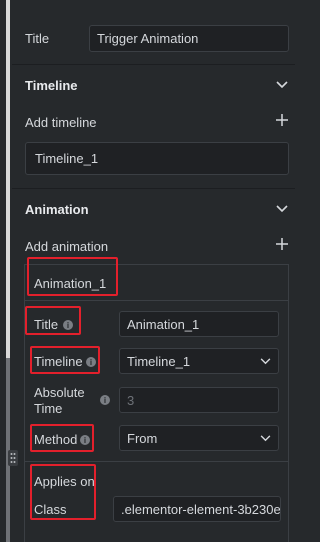 The height and width of the screenshot is (542, 320). I want to click on absolute-time-label-1: Absolute, so click(59, 392).